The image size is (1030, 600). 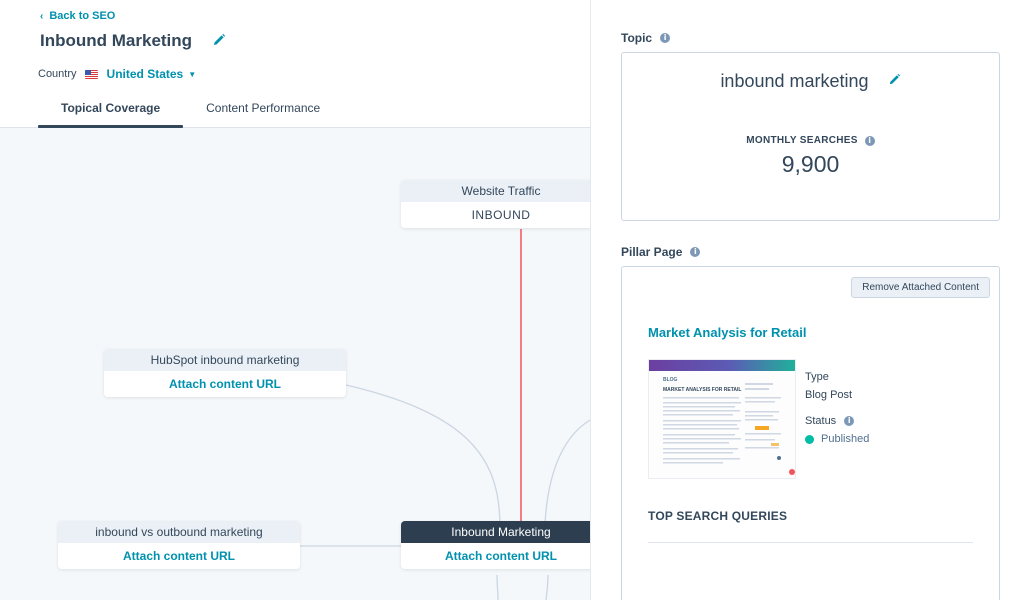 What do you see at coordinates (727, 332) in the screenshot?
I see `pillar-page-title-link: Market Analysis for Retail` at bounding box center [727, 332].